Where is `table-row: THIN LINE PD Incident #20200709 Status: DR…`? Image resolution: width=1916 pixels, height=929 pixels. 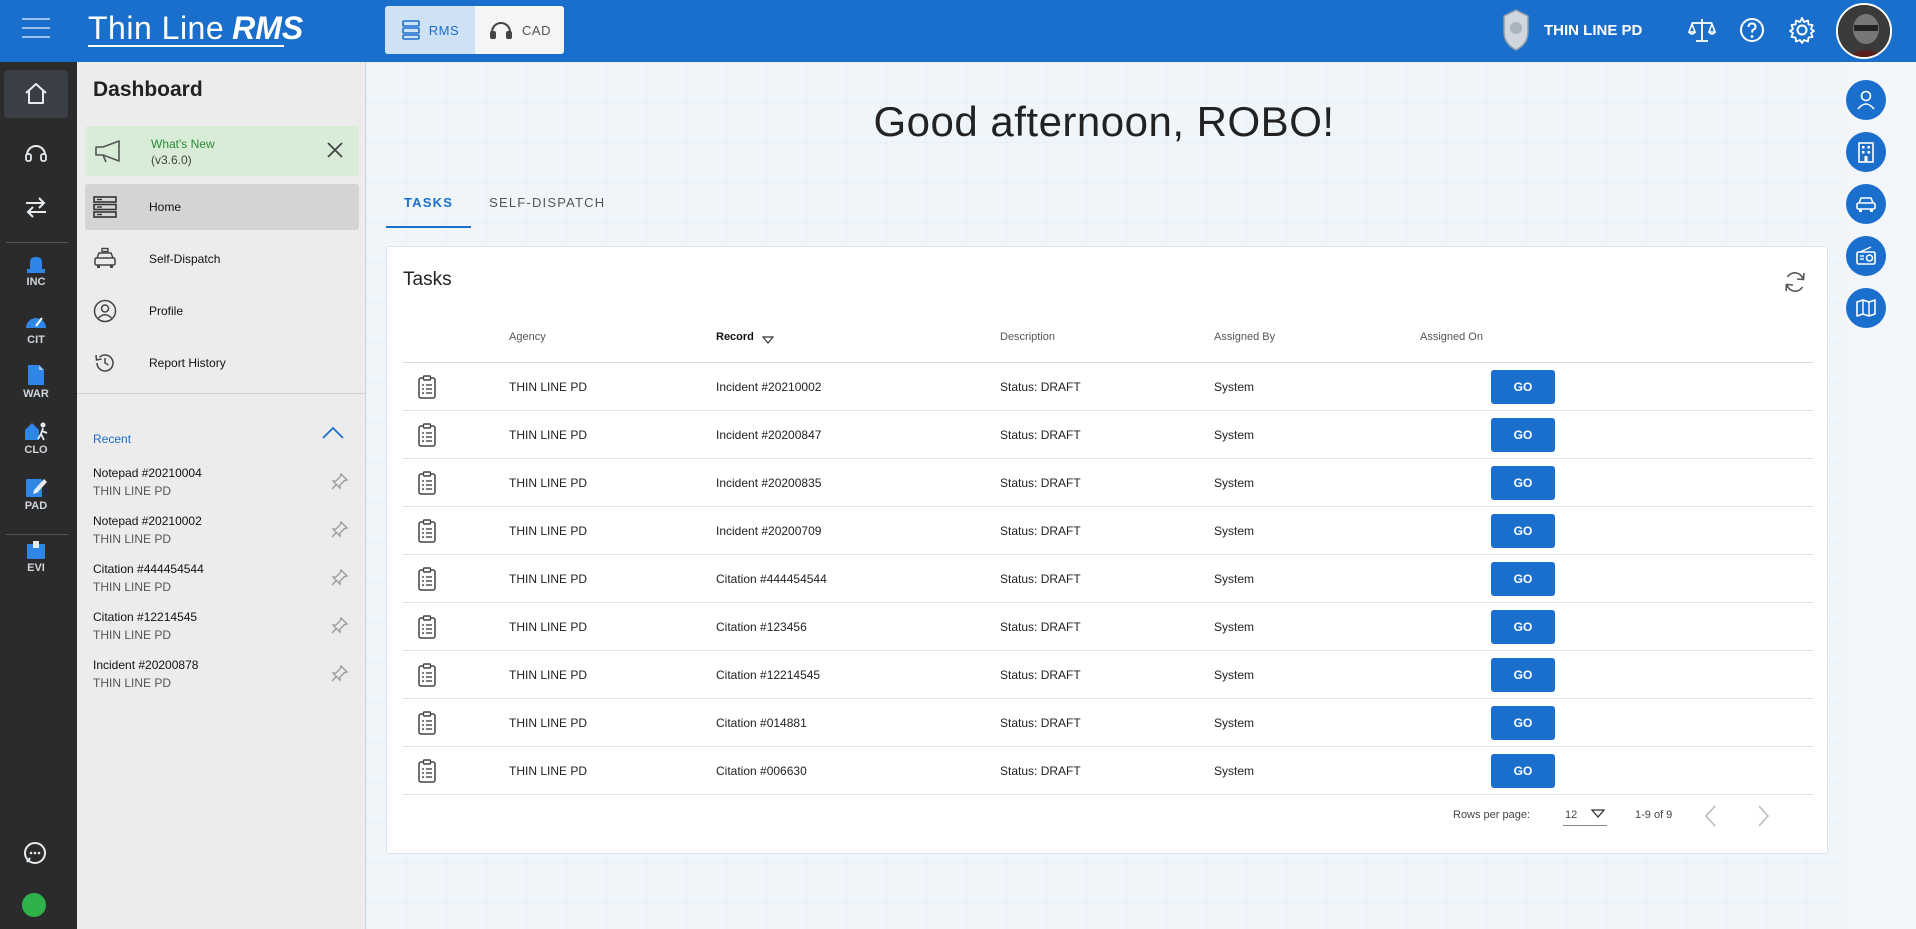
table-row: THIN LINE PD Incident #20200709 Status: DR… is located at coordinates (1108, 531).